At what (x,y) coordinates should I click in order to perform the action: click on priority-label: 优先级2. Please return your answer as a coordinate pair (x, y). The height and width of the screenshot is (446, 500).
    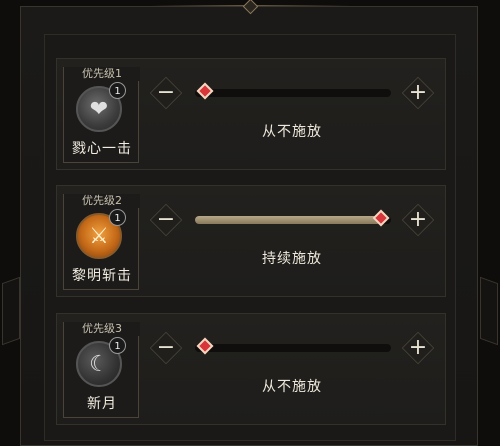
    Looking at the image, I should click on (102, 201).